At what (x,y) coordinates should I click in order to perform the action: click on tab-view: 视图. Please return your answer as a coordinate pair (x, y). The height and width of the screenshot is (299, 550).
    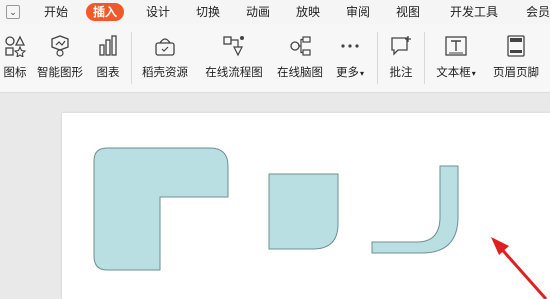
    Looking at the image, I should click on (408, 12).